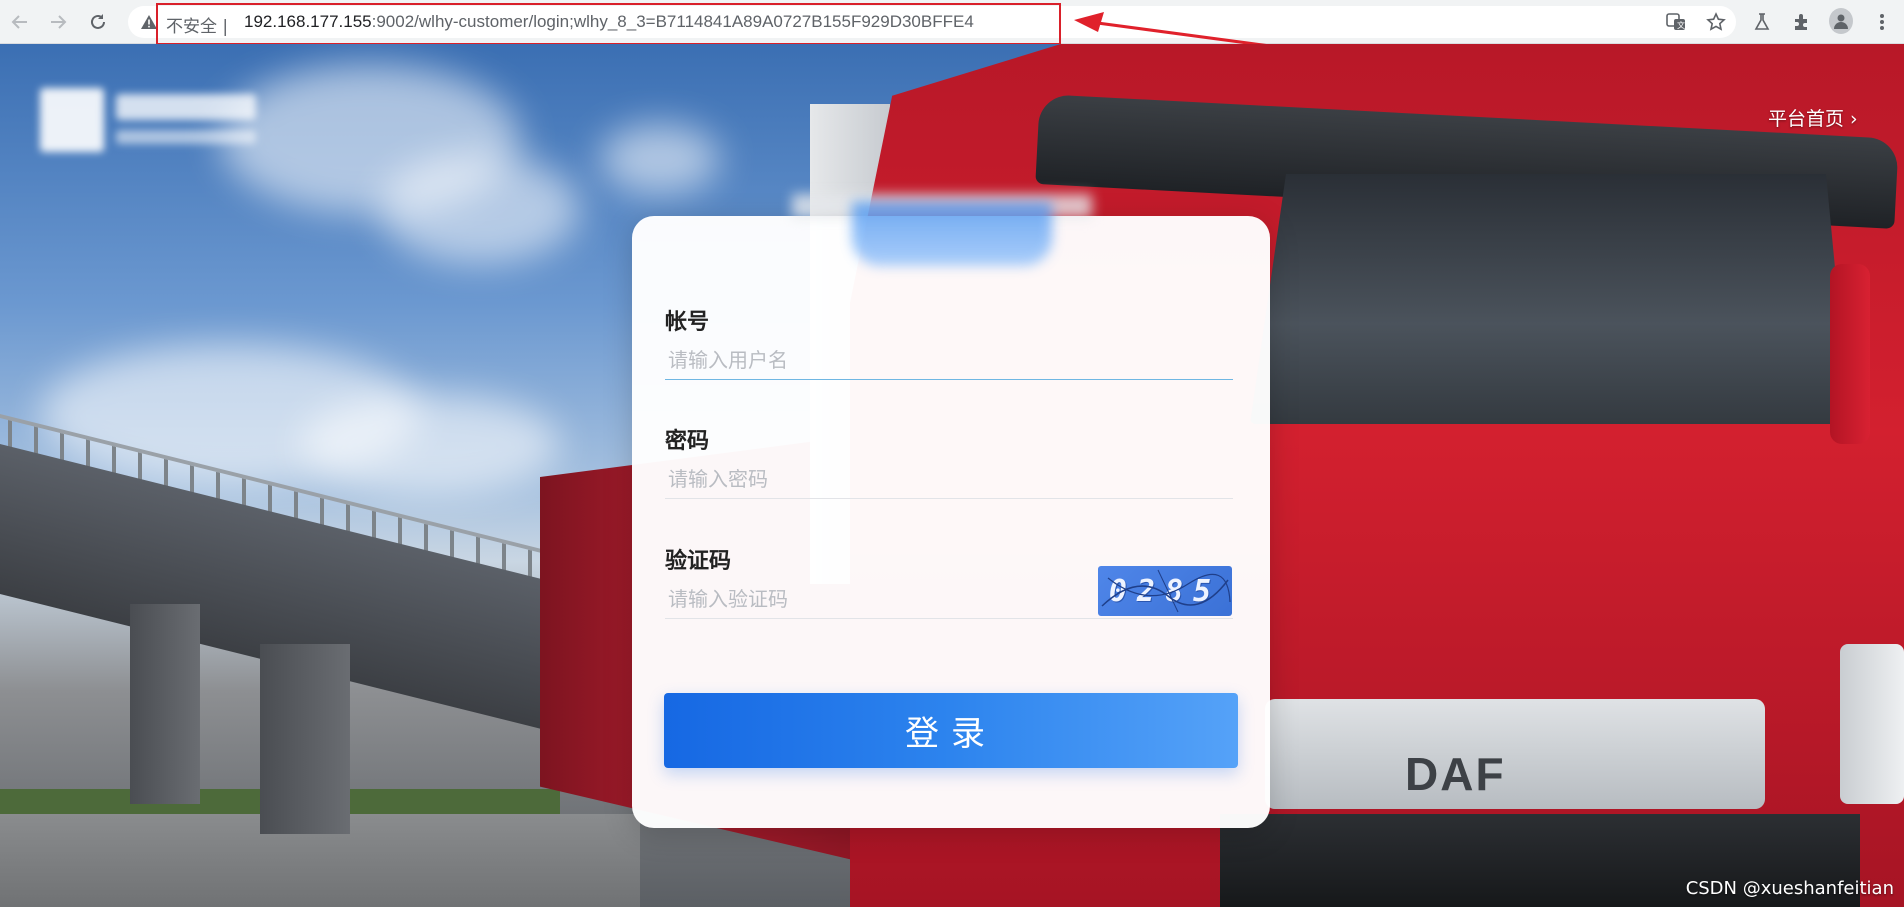 This screenshot has height=907, width=1904. Describe the element at coordinates (952, 234) in the screenshot. I see `blurred-tab` at that location.